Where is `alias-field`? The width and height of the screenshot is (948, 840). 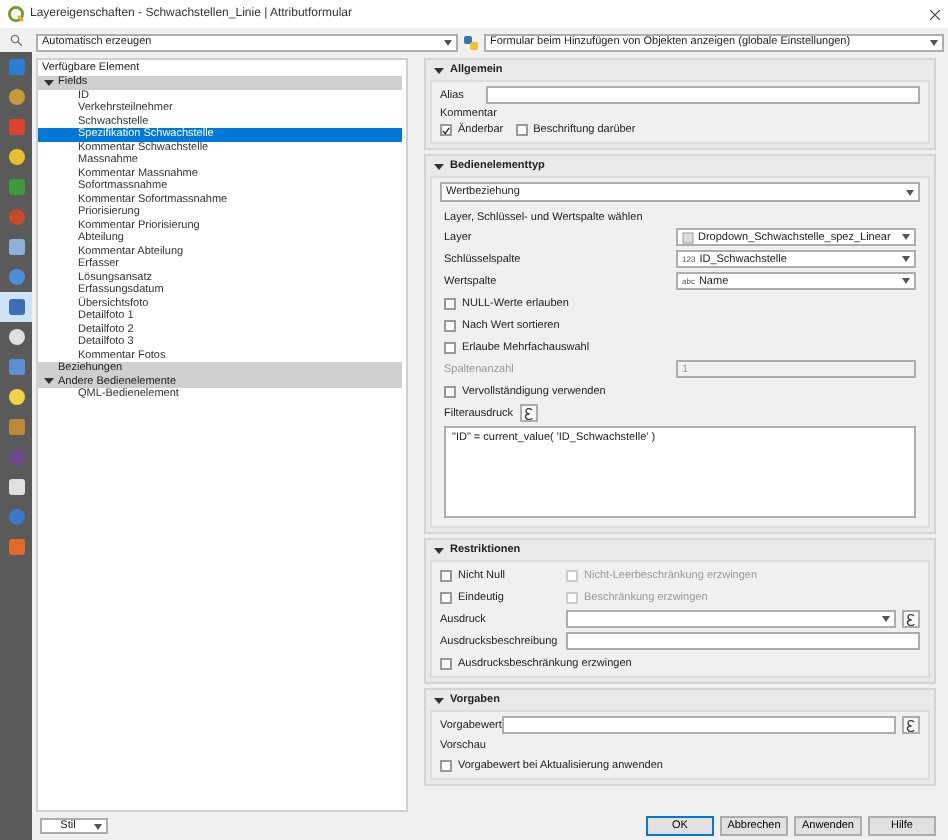 alias-field is located at coordinates (703, 95).